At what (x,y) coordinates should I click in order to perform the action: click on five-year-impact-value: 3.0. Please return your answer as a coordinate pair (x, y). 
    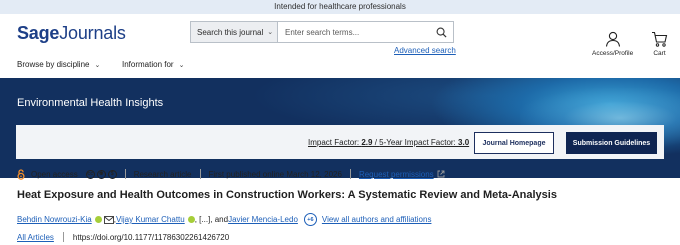
    Looking at the image, I should click on (464, 142).